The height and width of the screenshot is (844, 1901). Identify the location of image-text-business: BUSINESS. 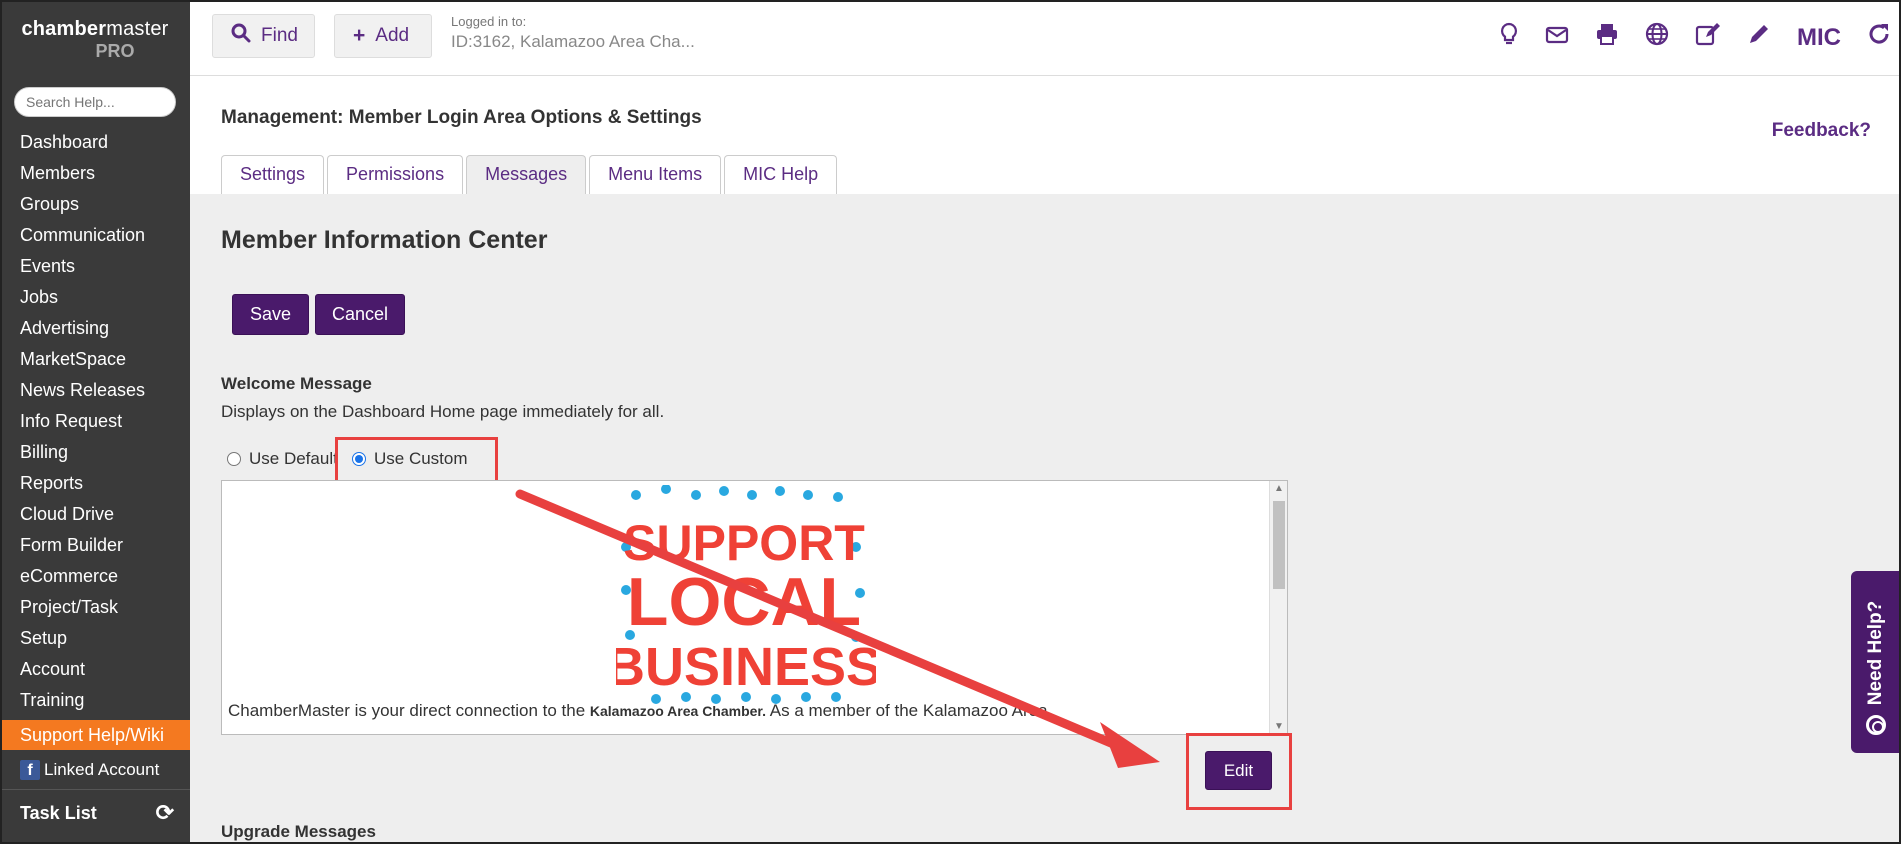
(746, 667).